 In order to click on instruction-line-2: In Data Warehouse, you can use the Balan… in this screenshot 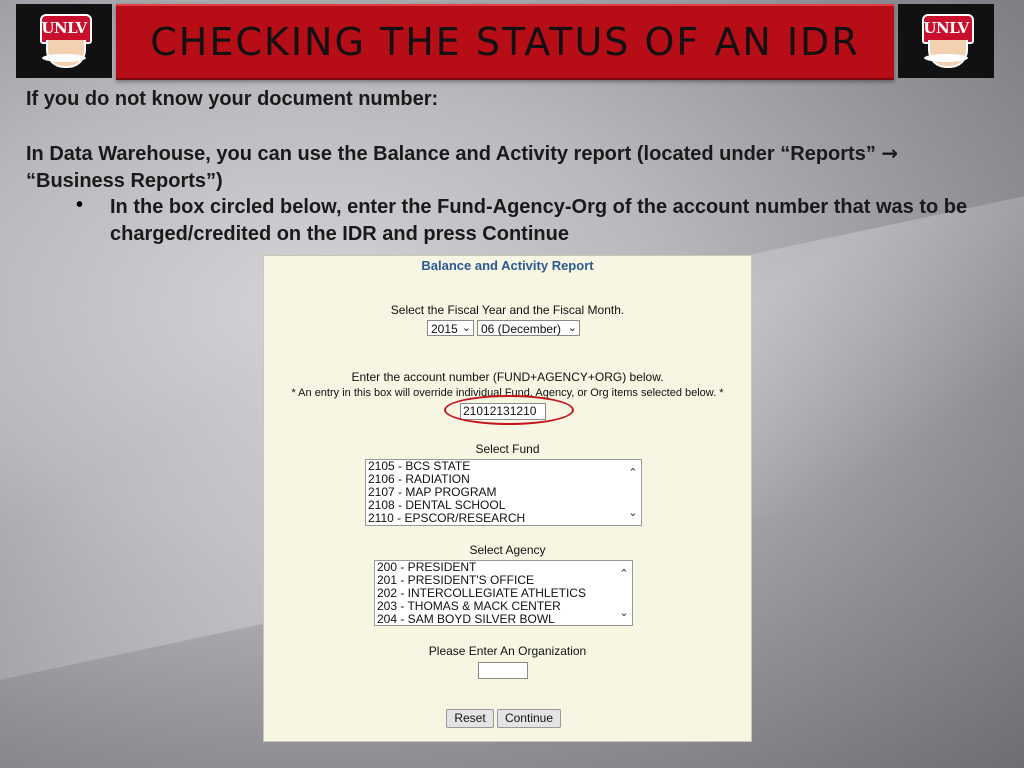, I will do `click(462, 166)`.